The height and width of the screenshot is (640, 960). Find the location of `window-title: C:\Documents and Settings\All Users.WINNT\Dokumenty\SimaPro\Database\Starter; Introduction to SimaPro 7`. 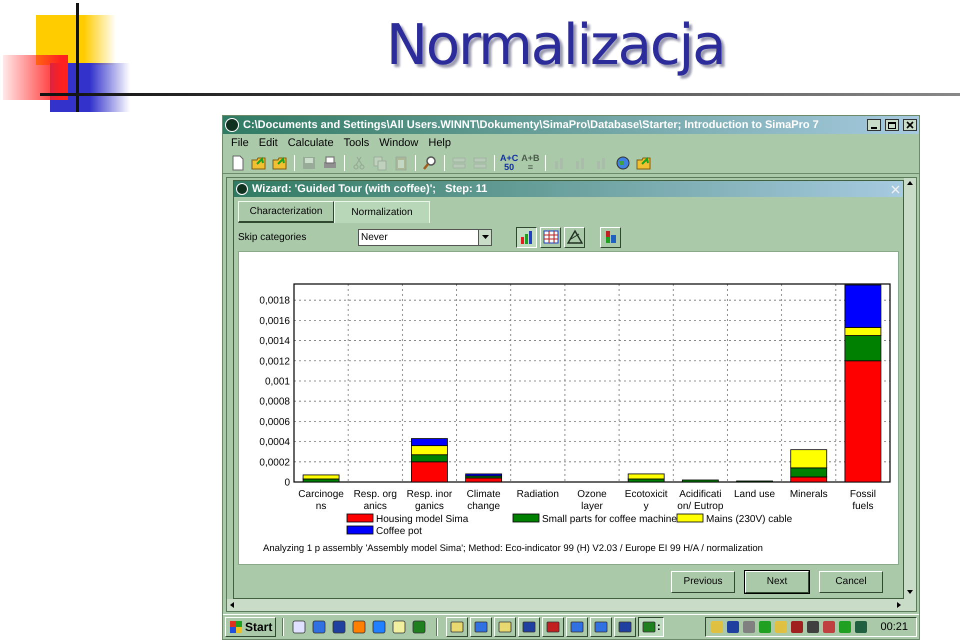

window-title: C:\Documents and Settings\All Users.WINNT\Dokumenty\SimaPro\Database\Starter; Introduction to SimaPro 7 is located at coordinates (531, 125).